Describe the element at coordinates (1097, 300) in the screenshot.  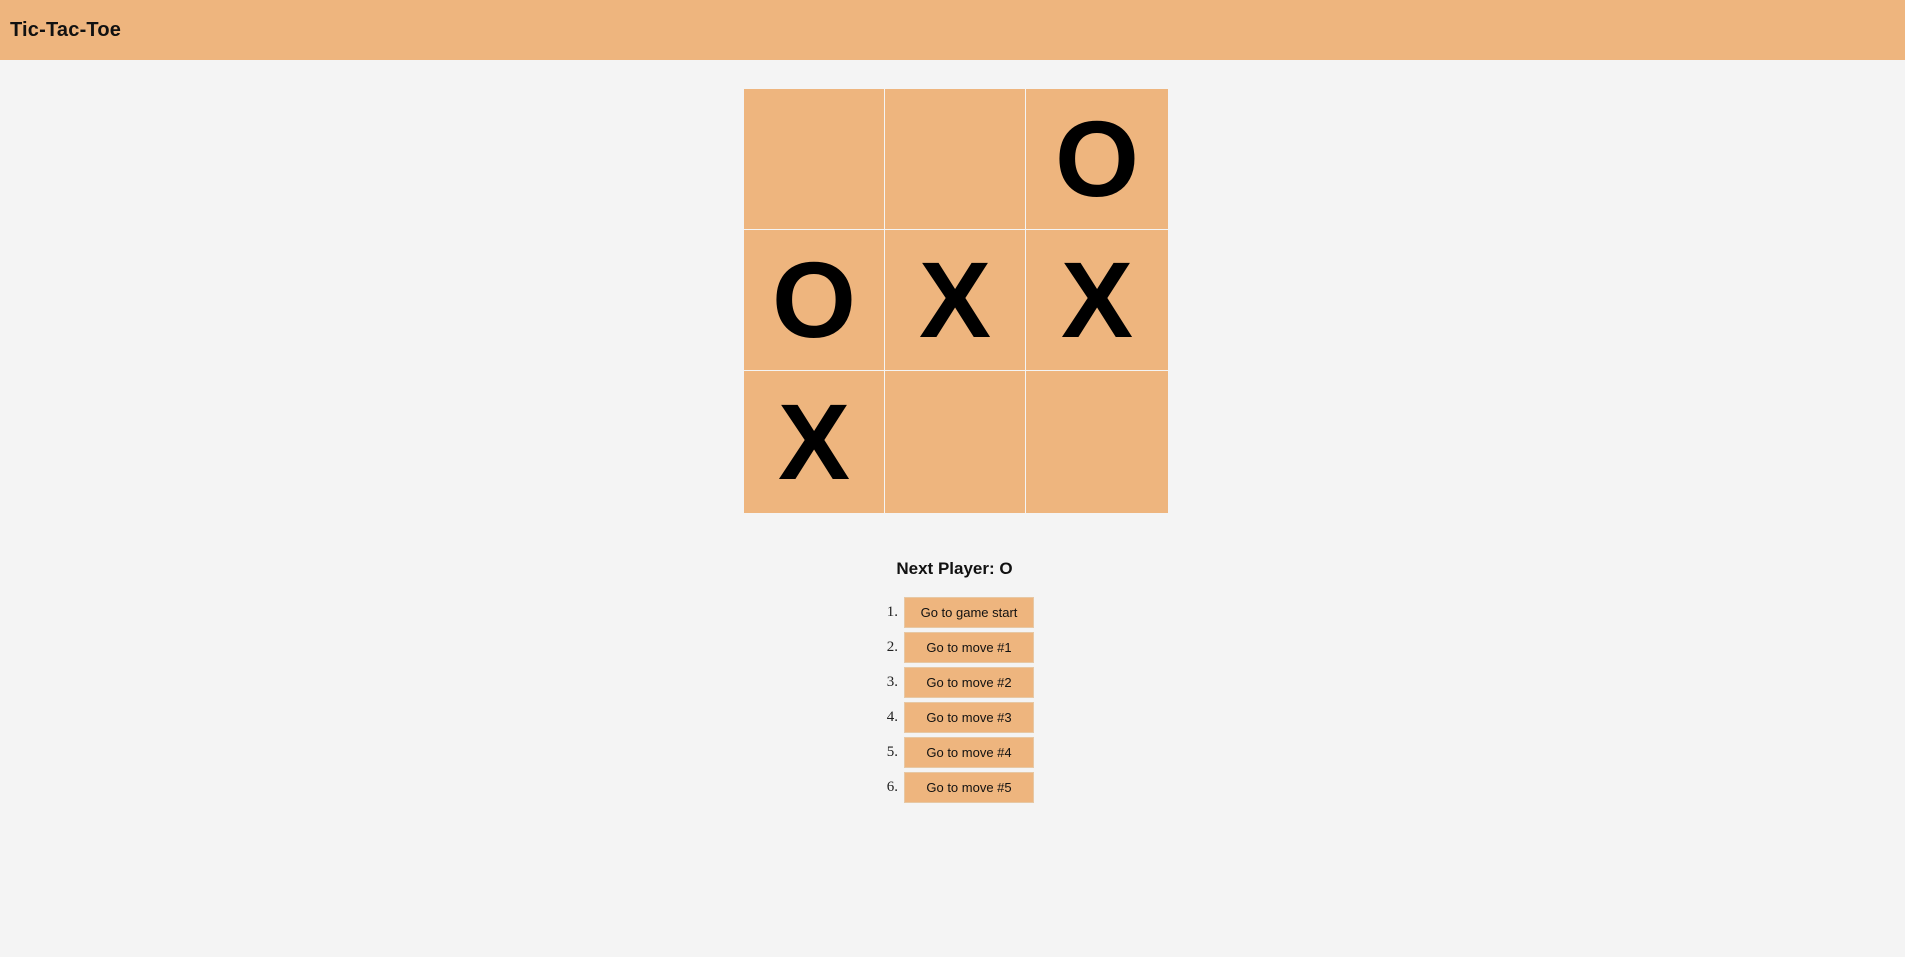
I see `board-cell-5: X` at that location.